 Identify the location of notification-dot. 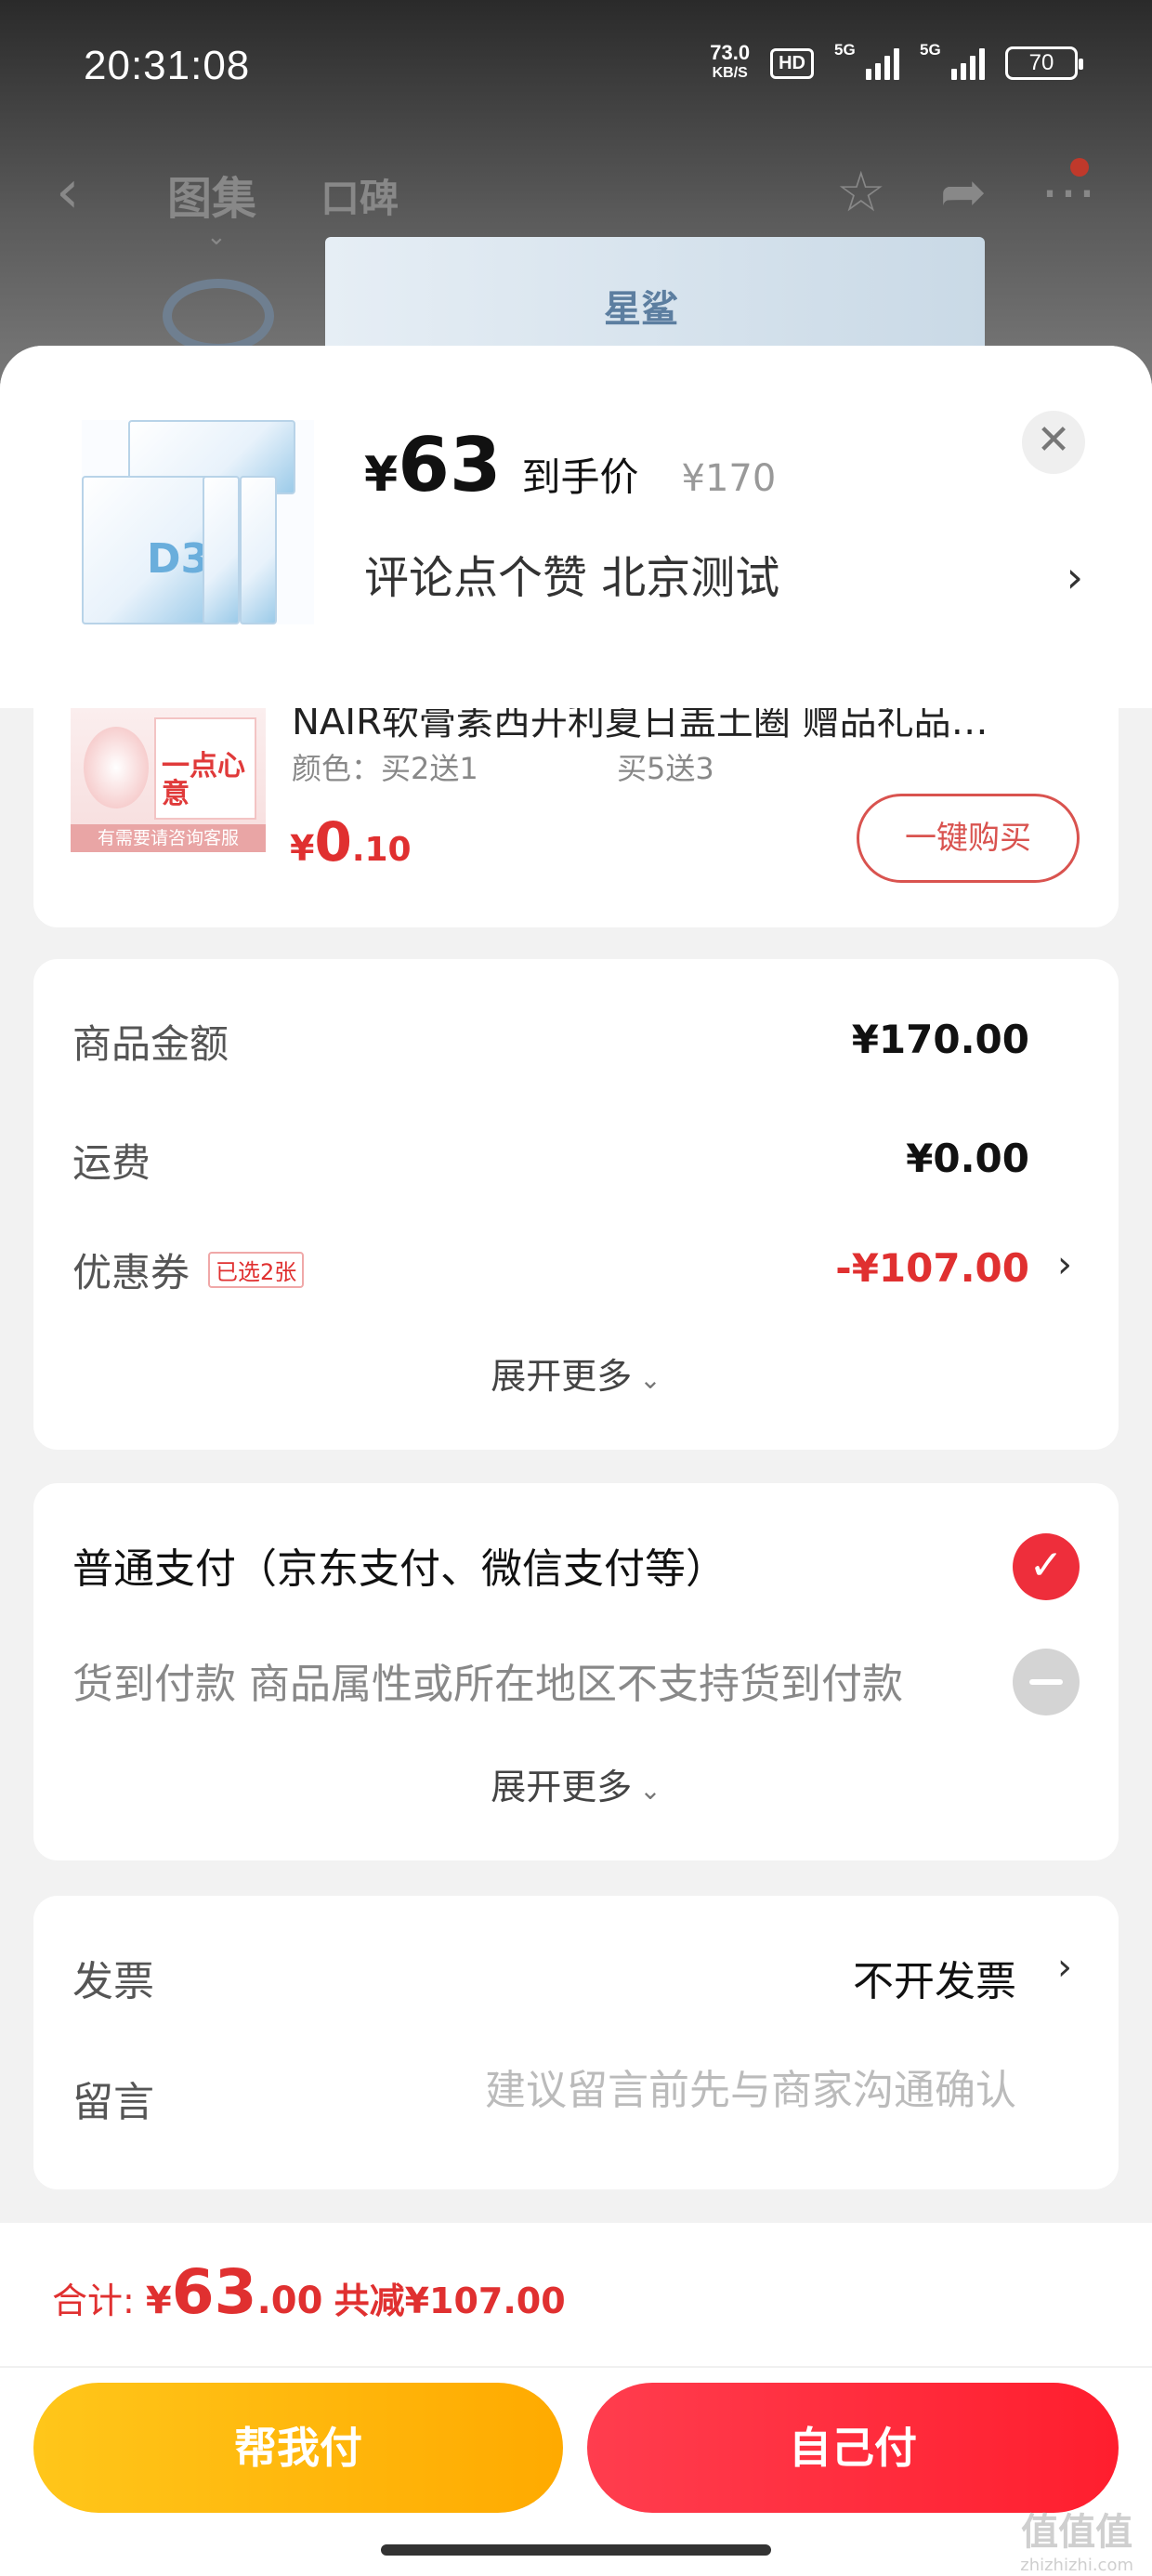
(1079, 167).